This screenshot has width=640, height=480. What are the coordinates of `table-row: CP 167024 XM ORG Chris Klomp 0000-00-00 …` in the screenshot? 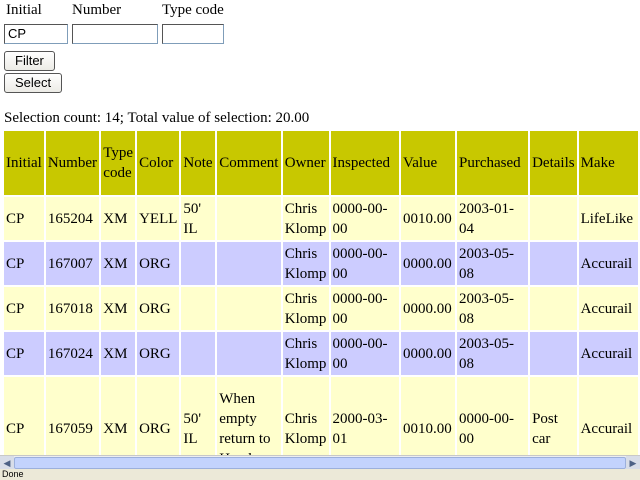 It's located at (321, 353).